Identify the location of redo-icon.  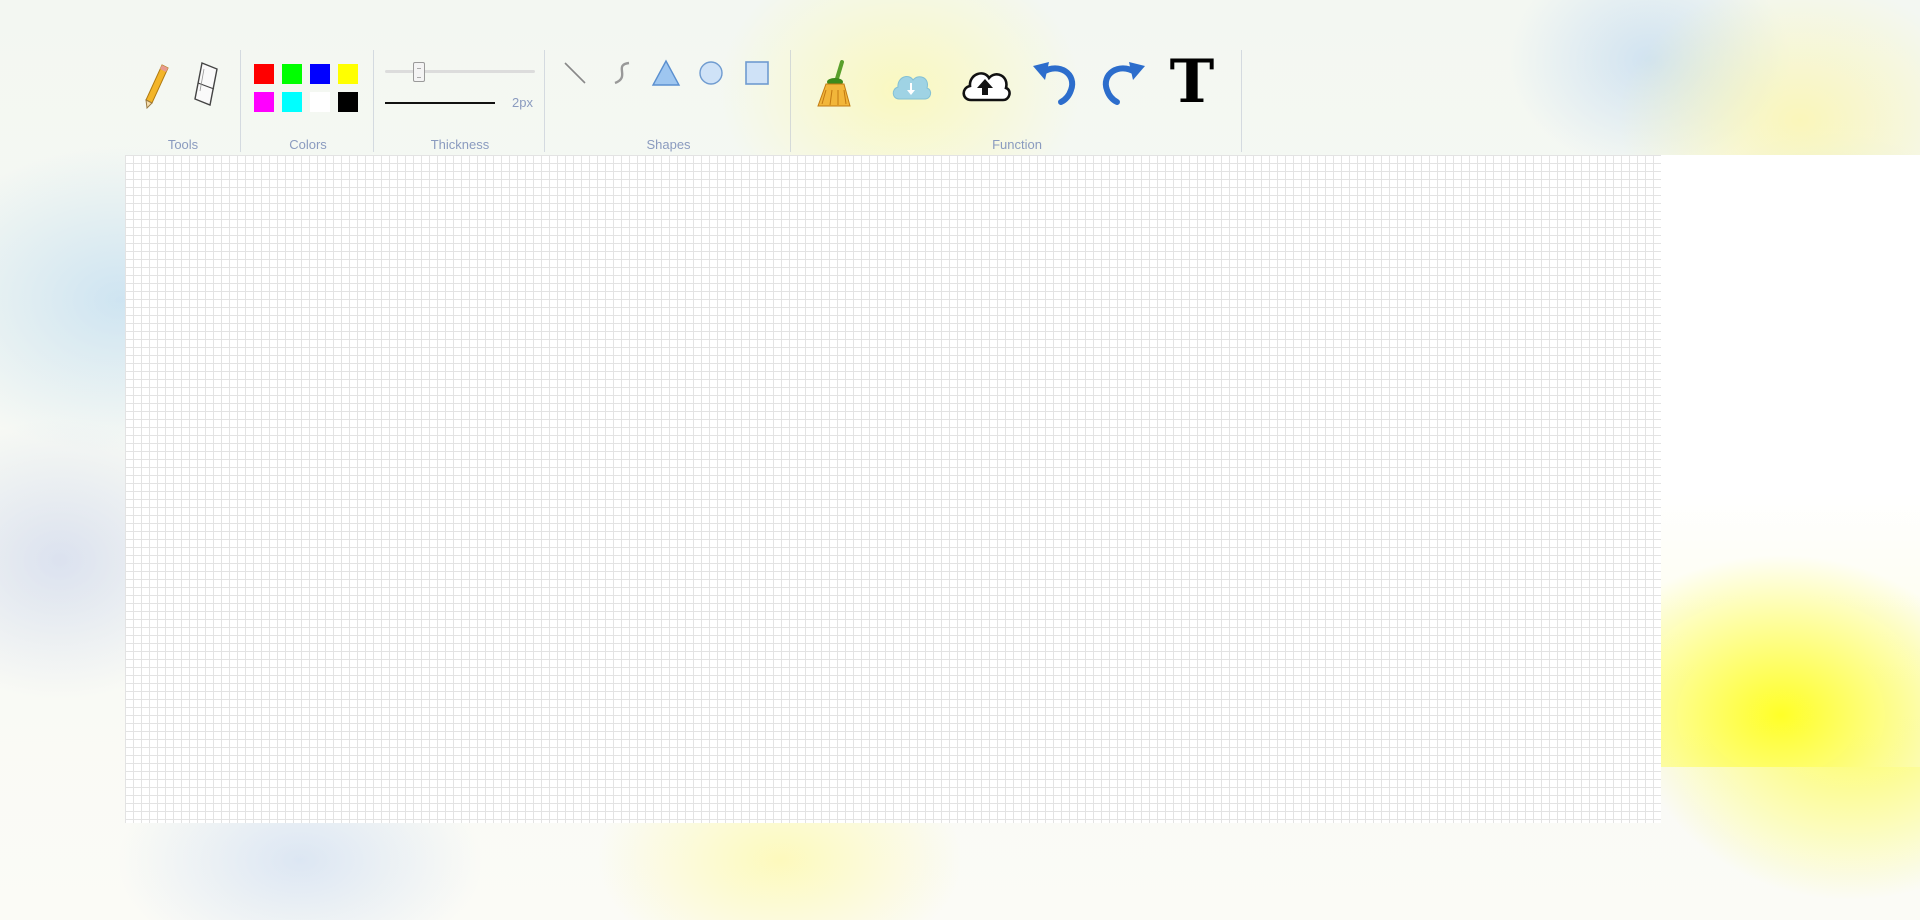
(1124, 83).